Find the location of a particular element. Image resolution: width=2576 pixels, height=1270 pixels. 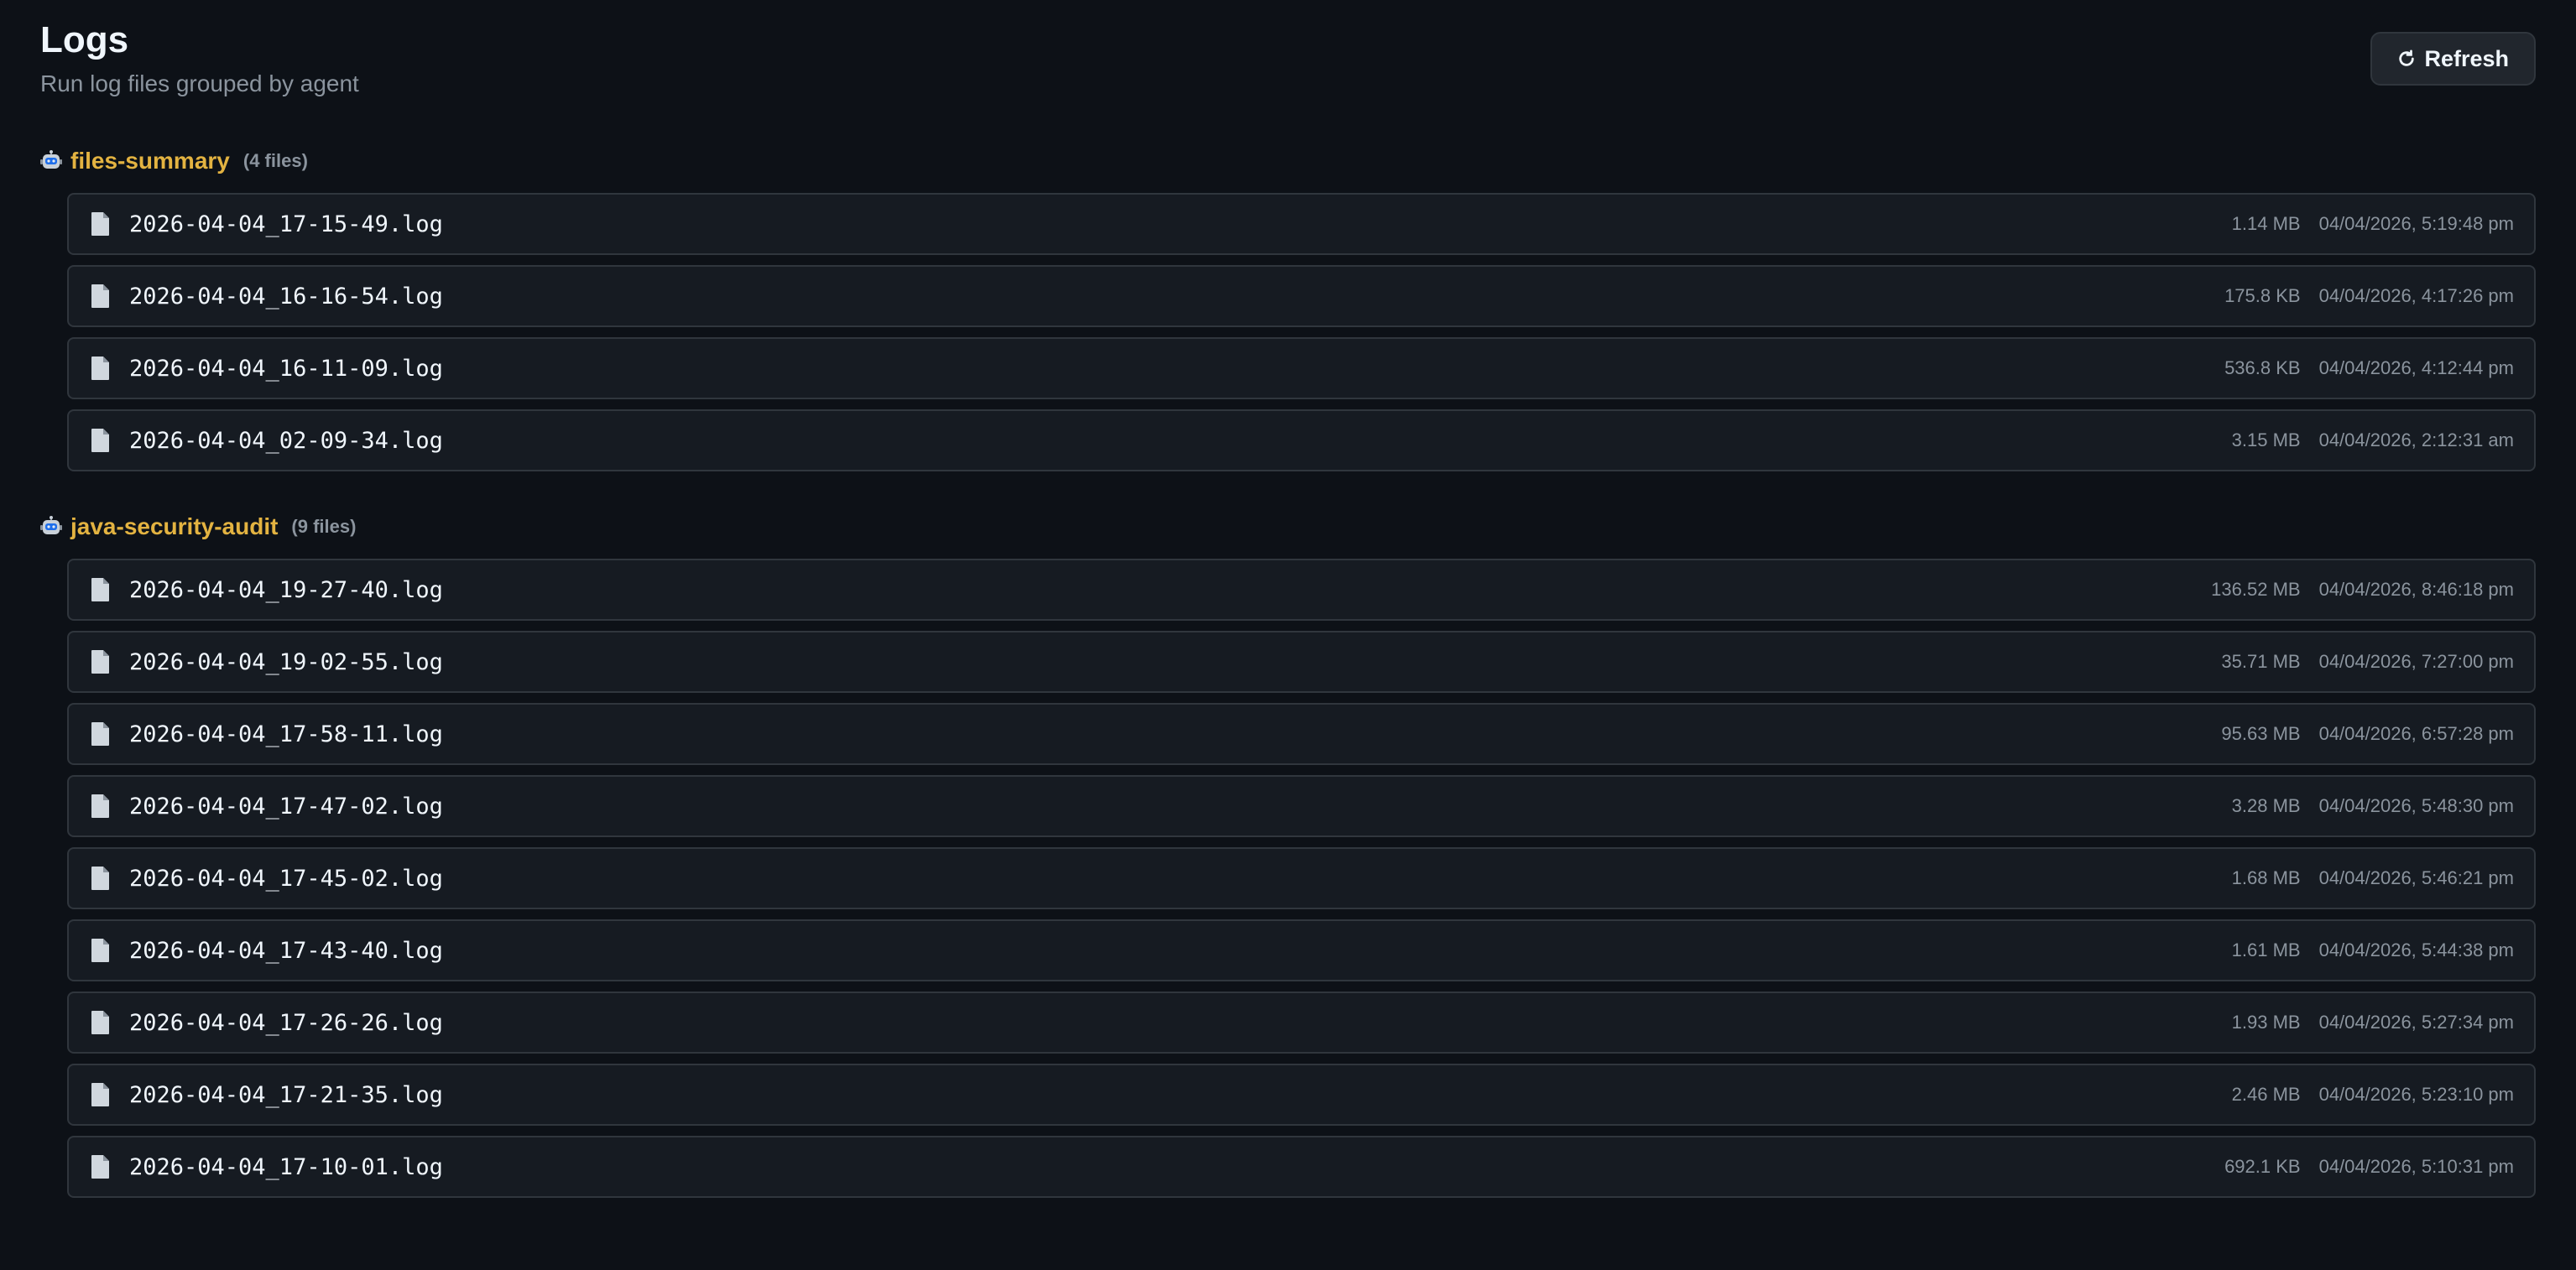

log-file-name: 2026-04-04_19-02-55.log is located at coordinates (286, 661).